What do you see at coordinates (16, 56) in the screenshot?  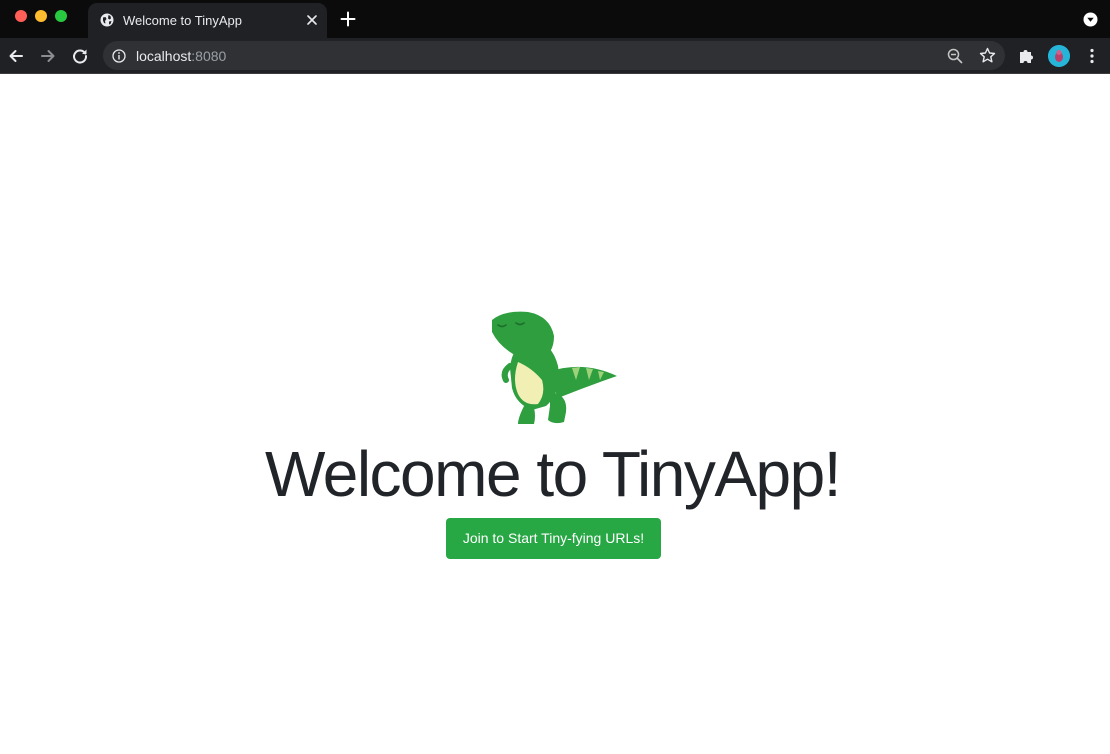 I see `back-arrow-icon` at bounding box center [16, 56].